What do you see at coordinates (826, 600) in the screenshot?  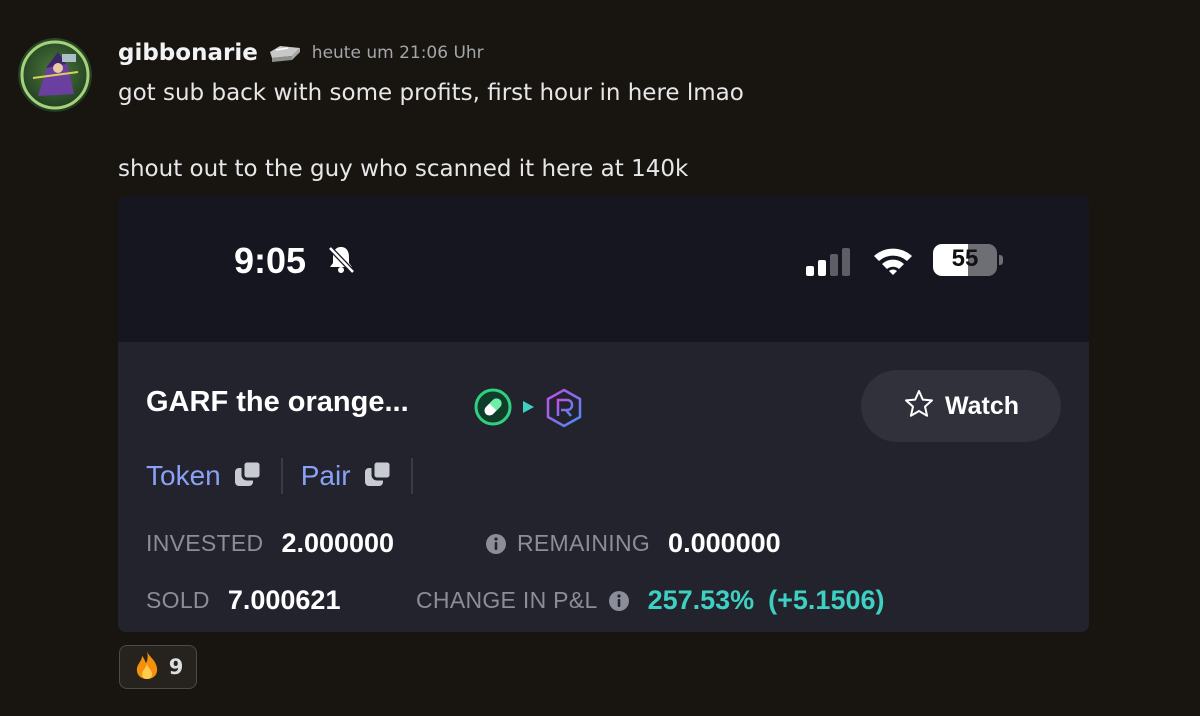 I see `pnl-delta: (+5.1506)` at bounding box center [826, 600].